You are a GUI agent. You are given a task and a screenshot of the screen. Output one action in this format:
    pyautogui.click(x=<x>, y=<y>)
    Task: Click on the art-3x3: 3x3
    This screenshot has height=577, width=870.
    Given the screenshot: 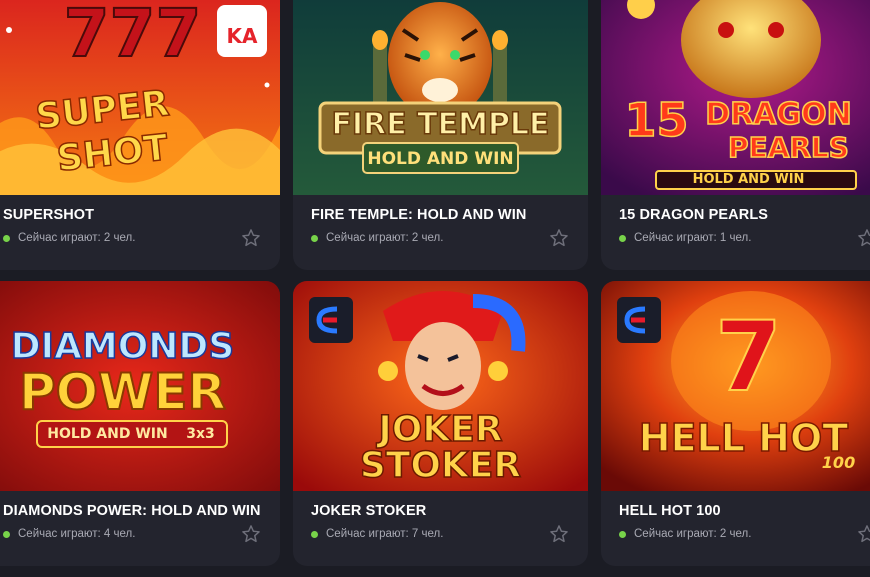 What is the action you would take?
    pyautogui.click(x=200, y=434)
    